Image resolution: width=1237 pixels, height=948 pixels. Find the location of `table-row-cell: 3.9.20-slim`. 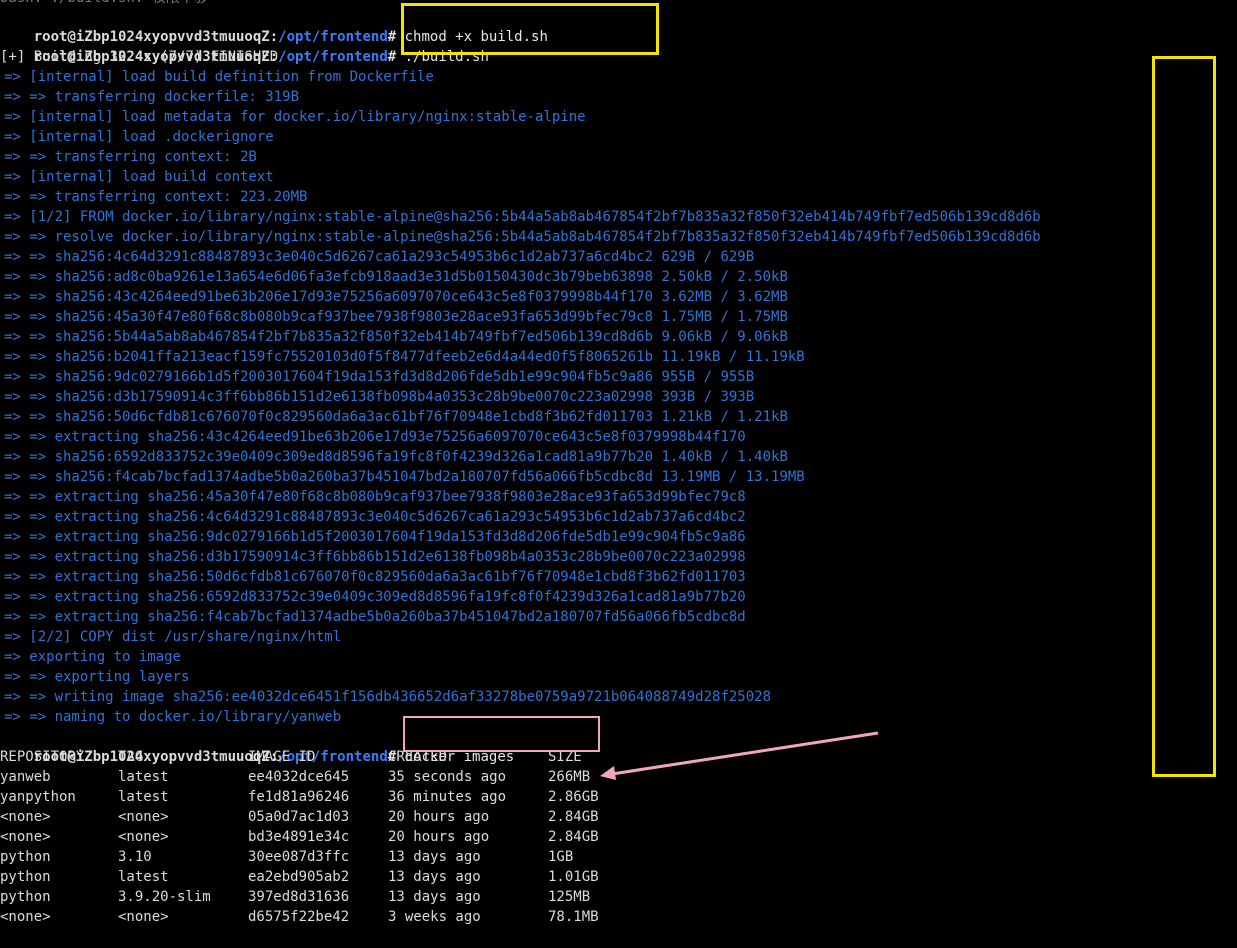

table-row-cell: 3.9.20-slim is located at coordinates (164, 897).